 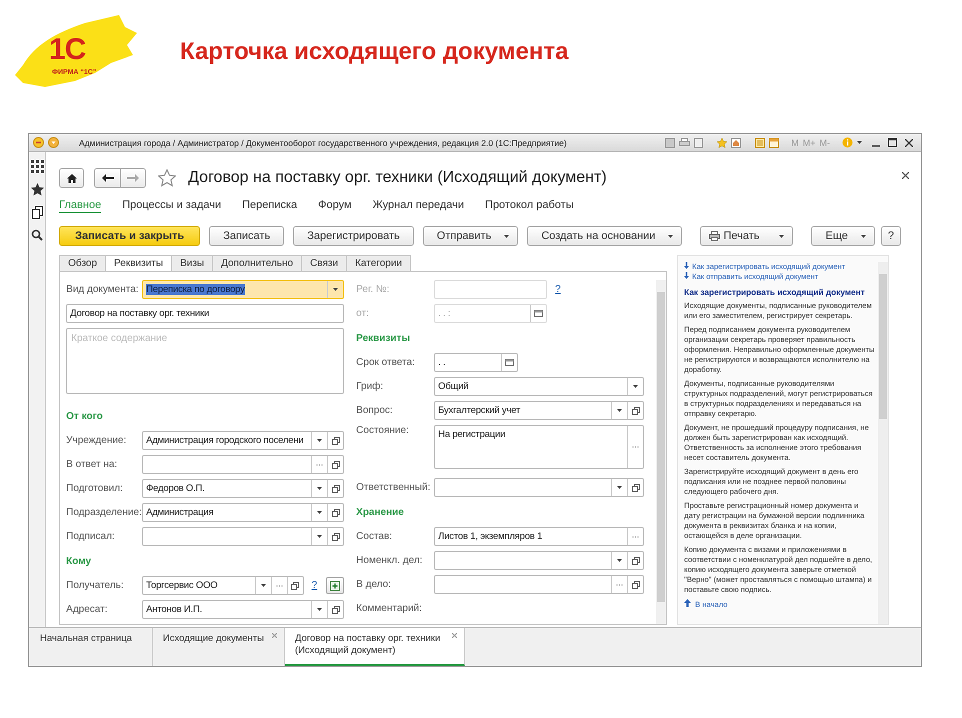 What do you see at coordinates (257, 263) in the screenshot?
I see `tab: Дополнительно` at bounding box center [257, 263].